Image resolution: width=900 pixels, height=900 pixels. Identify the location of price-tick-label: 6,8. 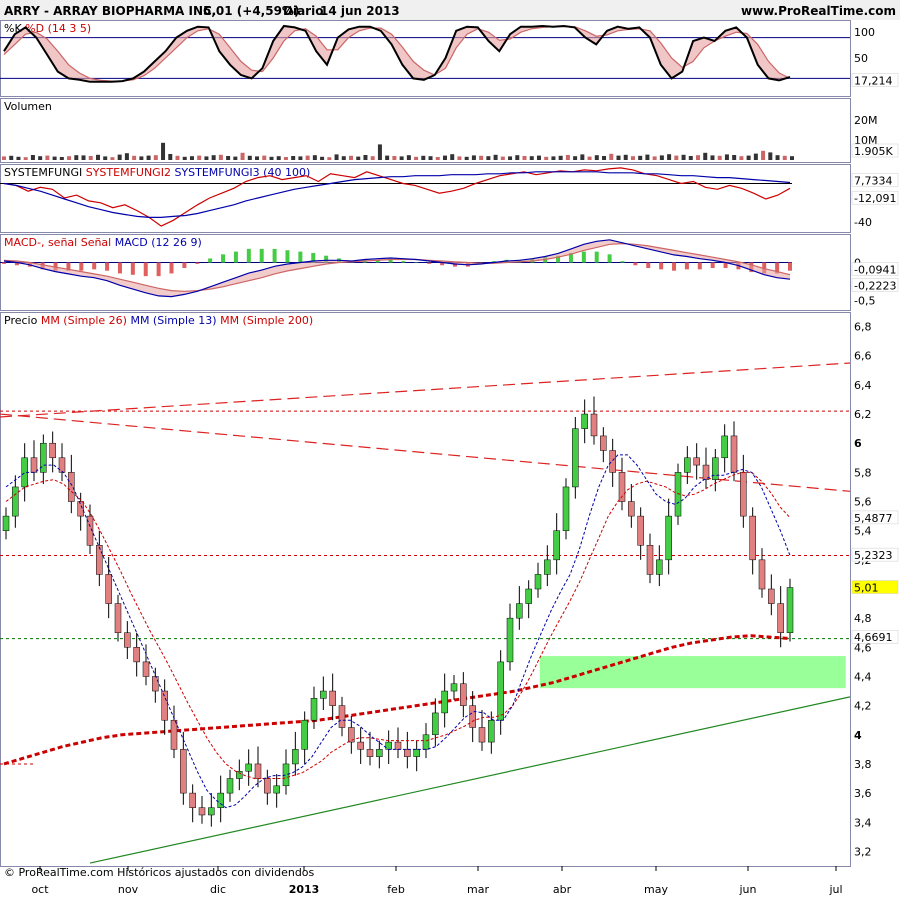
(863, 327).